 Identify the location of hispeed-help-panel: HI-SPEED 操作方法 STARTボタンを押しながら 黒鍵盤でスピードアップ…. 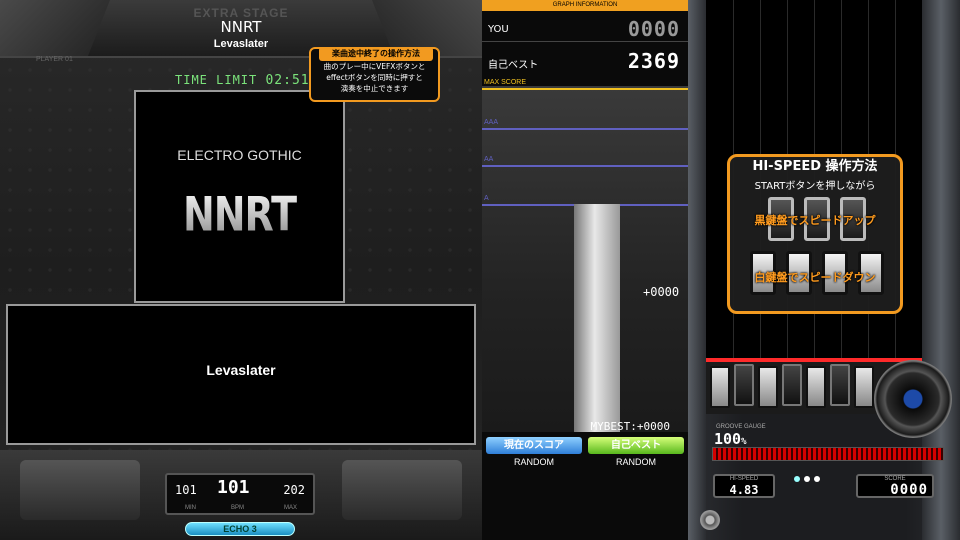
(815, 234).